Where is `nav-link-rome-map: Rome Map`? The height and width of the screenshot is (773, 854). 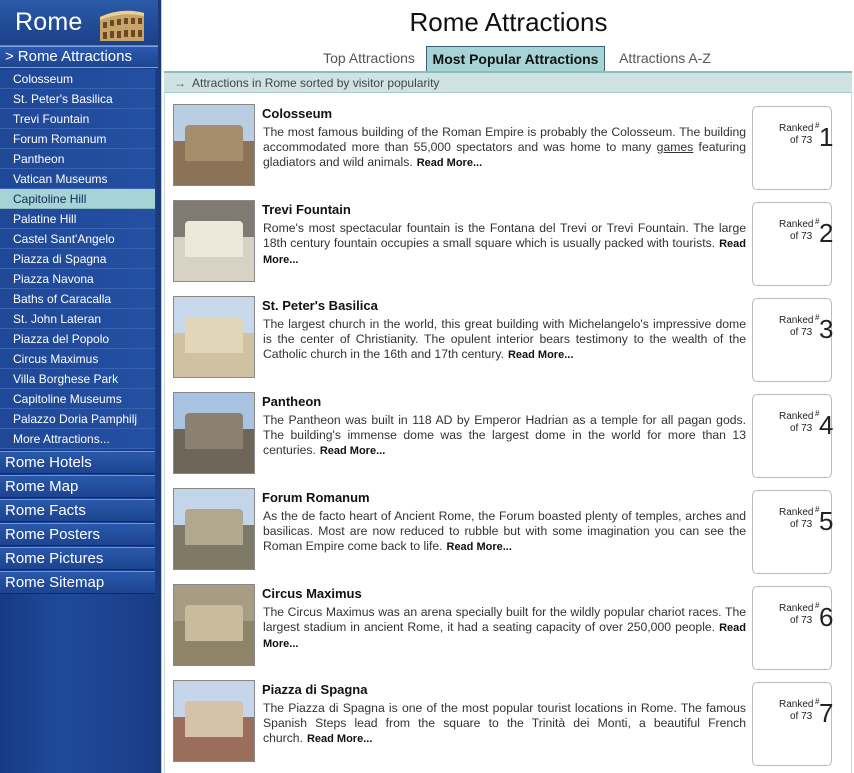
nav-link-rome-map: Rome Map is located at coordinates (77, 486).